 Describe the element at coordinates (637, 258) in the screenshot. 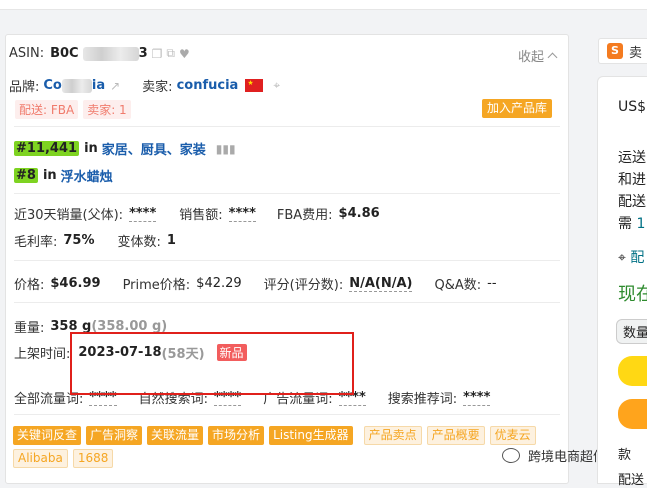

I see `buybox-location-text: 配` at that location.